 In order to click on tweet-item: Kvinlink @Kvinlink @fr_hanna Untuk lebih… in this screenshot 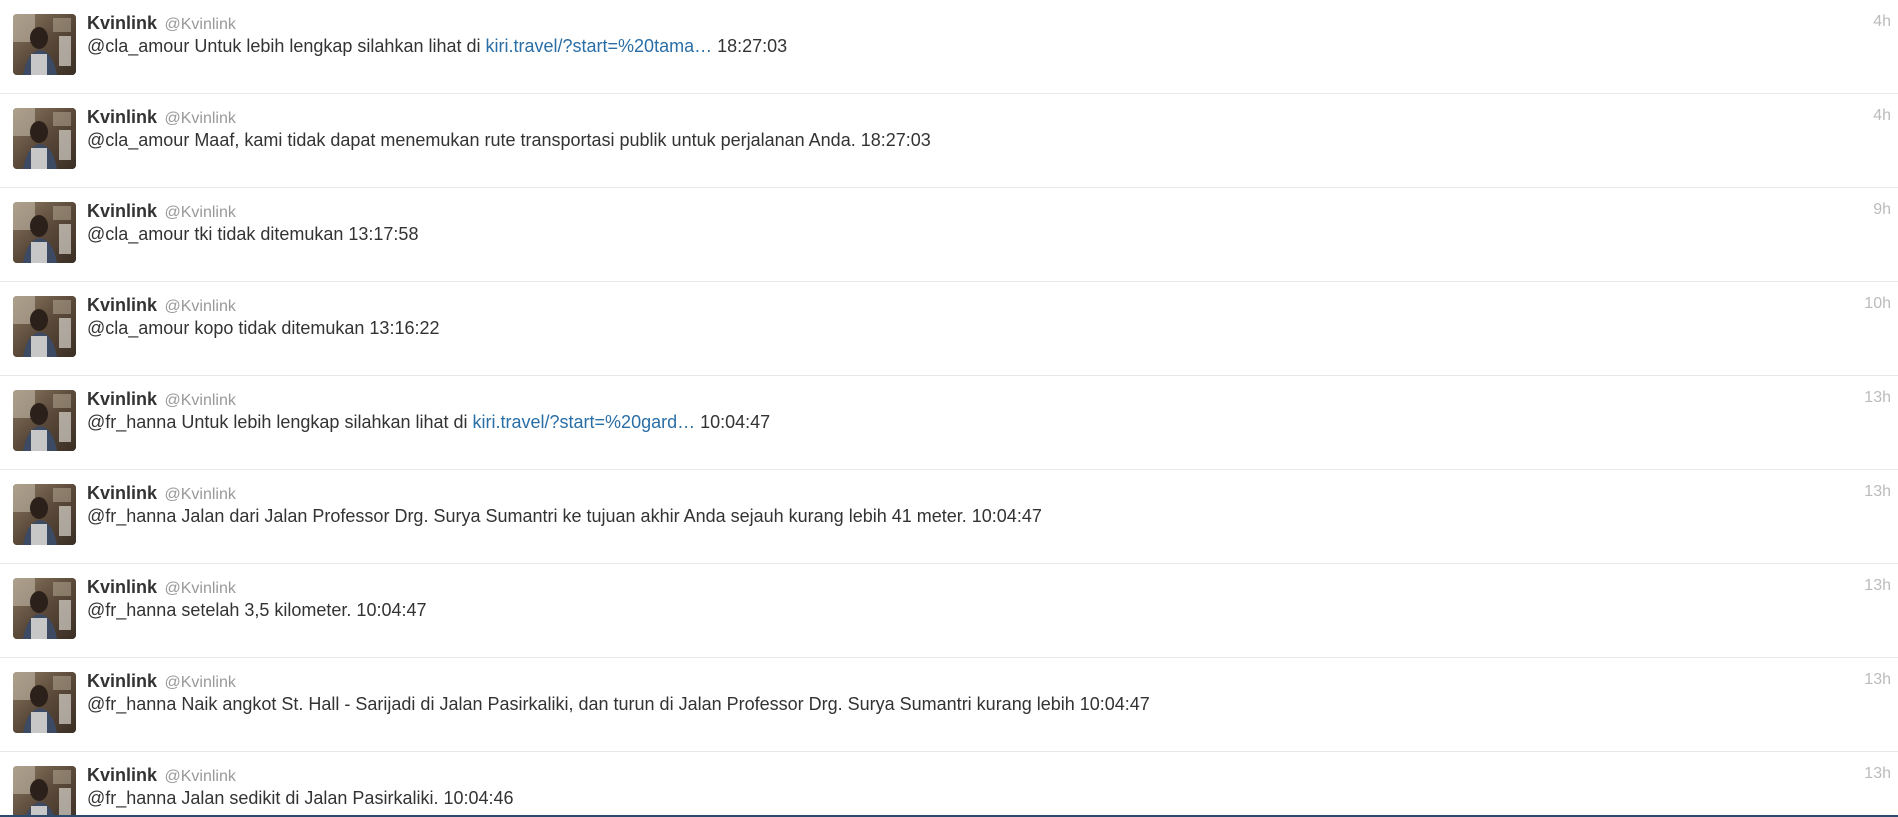, I will do `click(949, 423)`.